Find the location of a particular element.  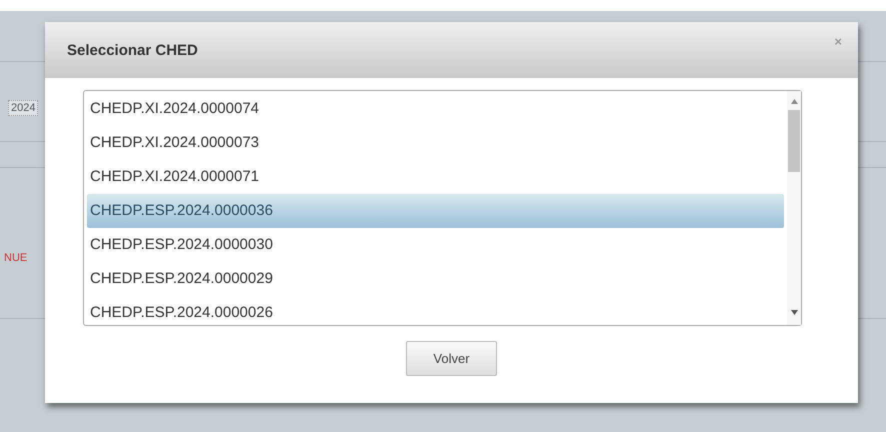

list-option: CHEDP.ESP.2024.0000030 is located at coordinates (435, 245).